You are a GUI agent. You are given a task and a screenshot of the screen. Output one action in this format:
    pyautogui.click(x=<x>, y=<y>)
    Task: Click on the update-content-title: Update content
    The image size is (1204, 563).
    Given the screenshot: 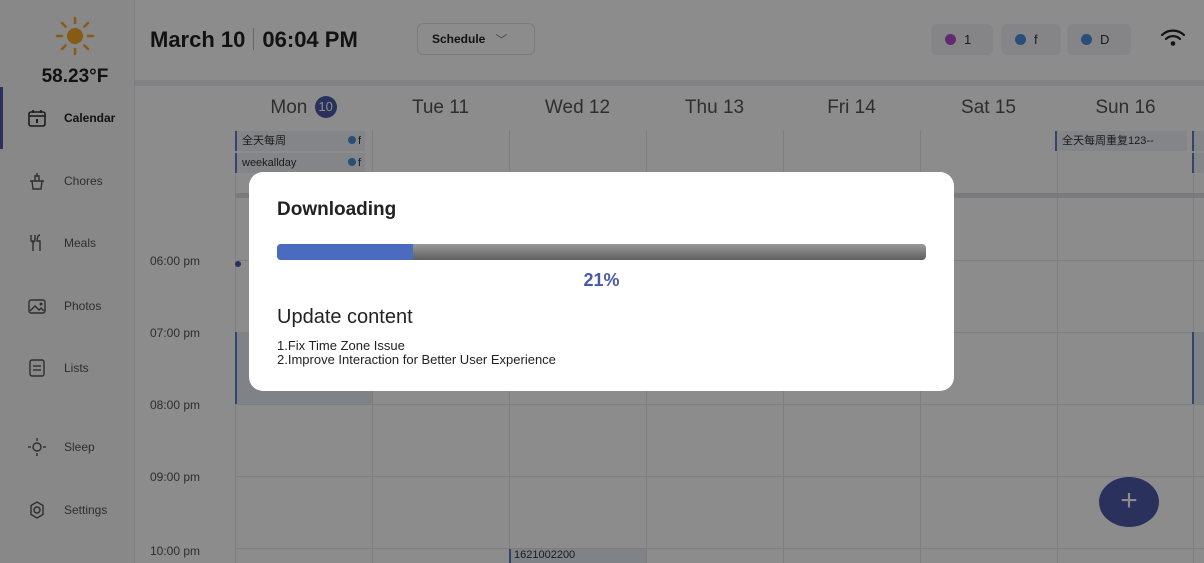 What is the action you would take?
    pyautogui.click(x=345, y=317)
    